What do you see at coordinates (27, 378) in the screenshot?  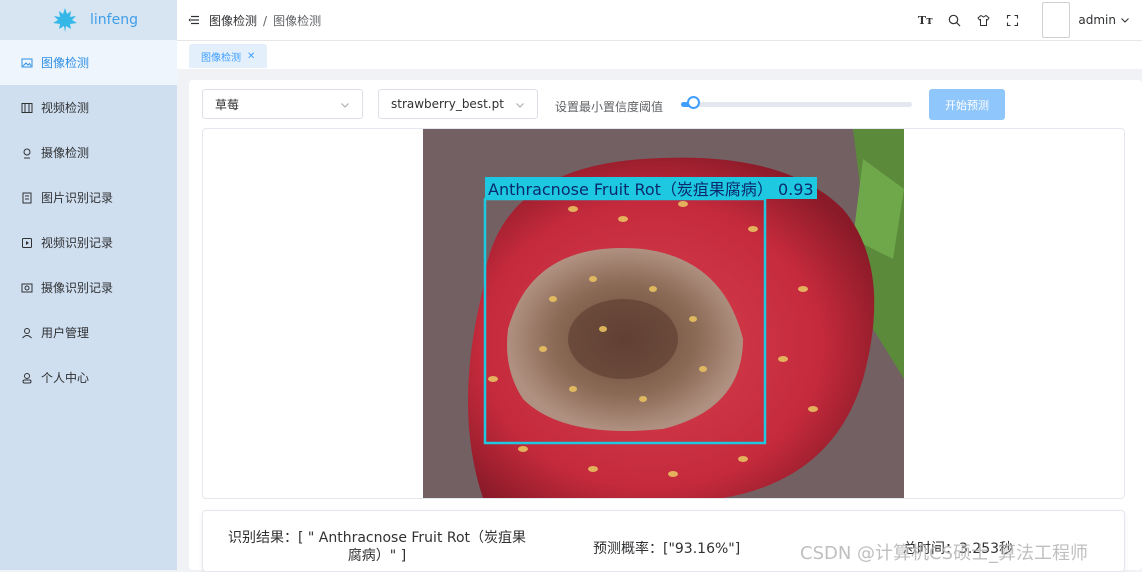 I see `user-icon` at bounding box center [27, 378].